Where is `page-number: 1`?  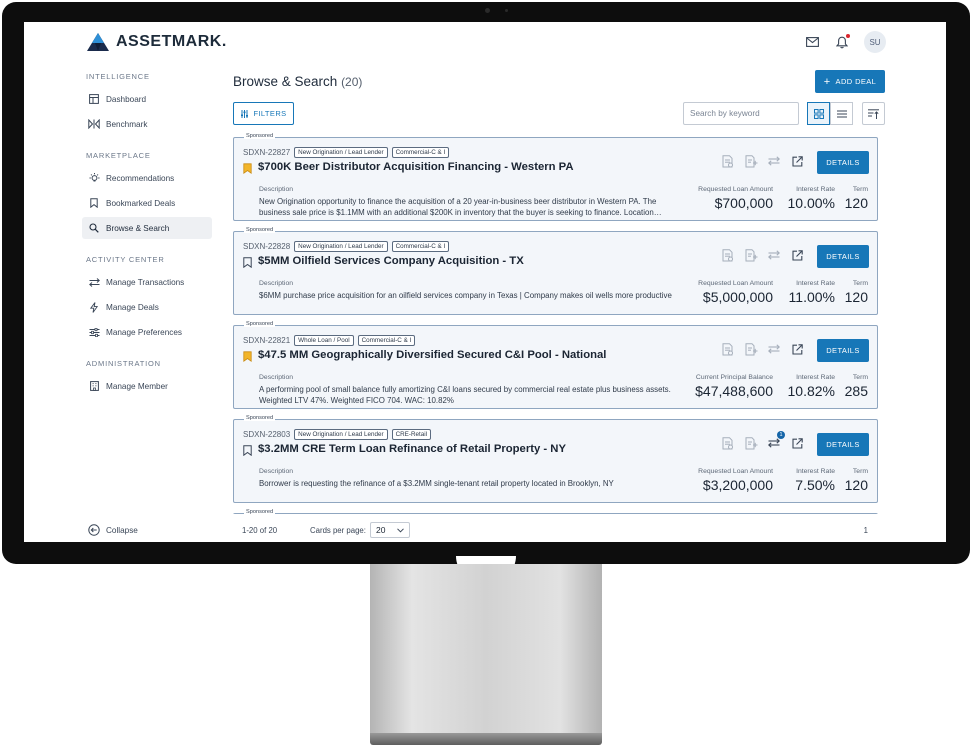
page-number: 1 is located at coordinates (866, 530).